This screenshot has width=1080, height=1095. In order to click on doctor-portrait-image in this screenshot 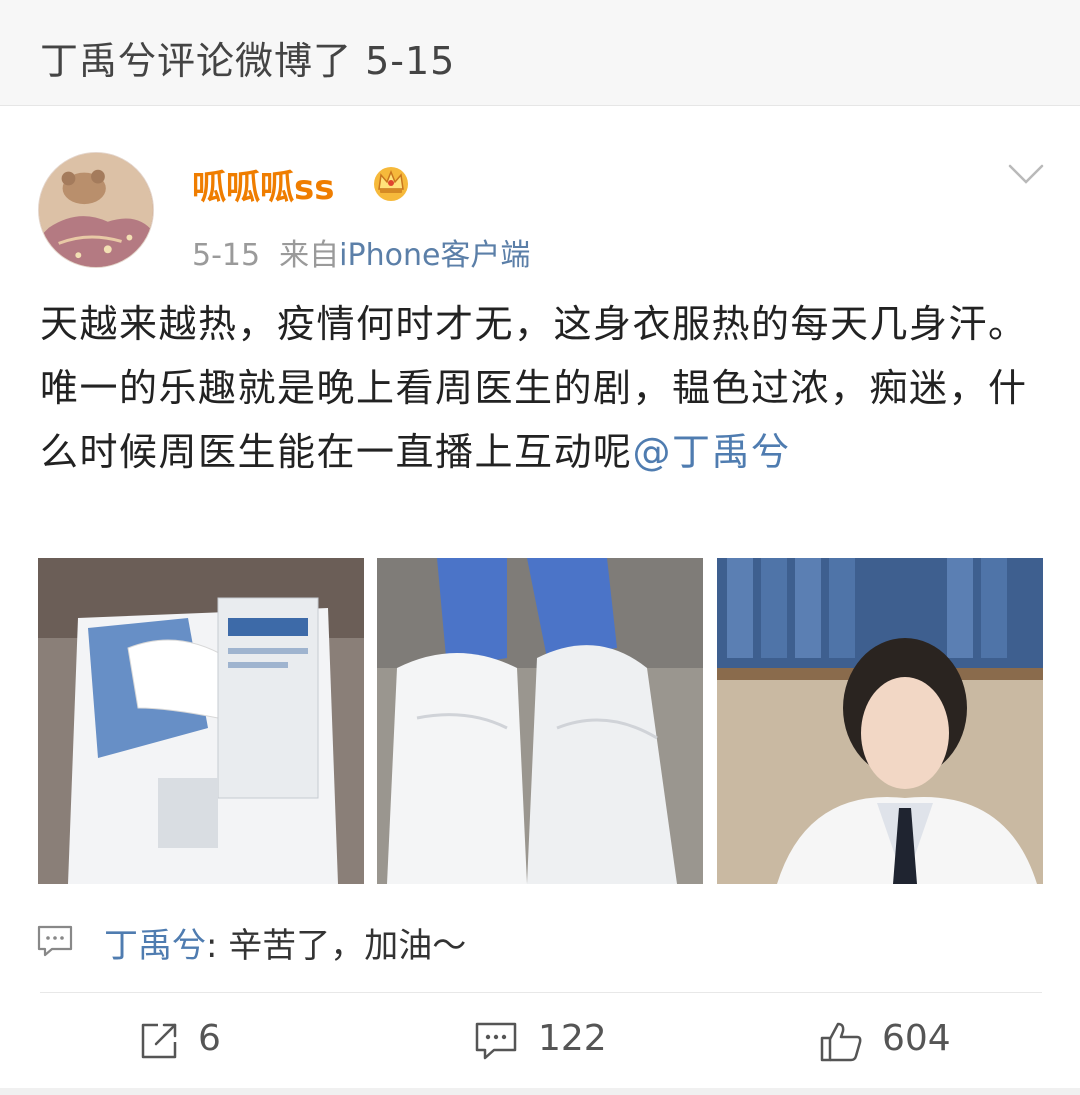, I will do `click(880, 721)`.